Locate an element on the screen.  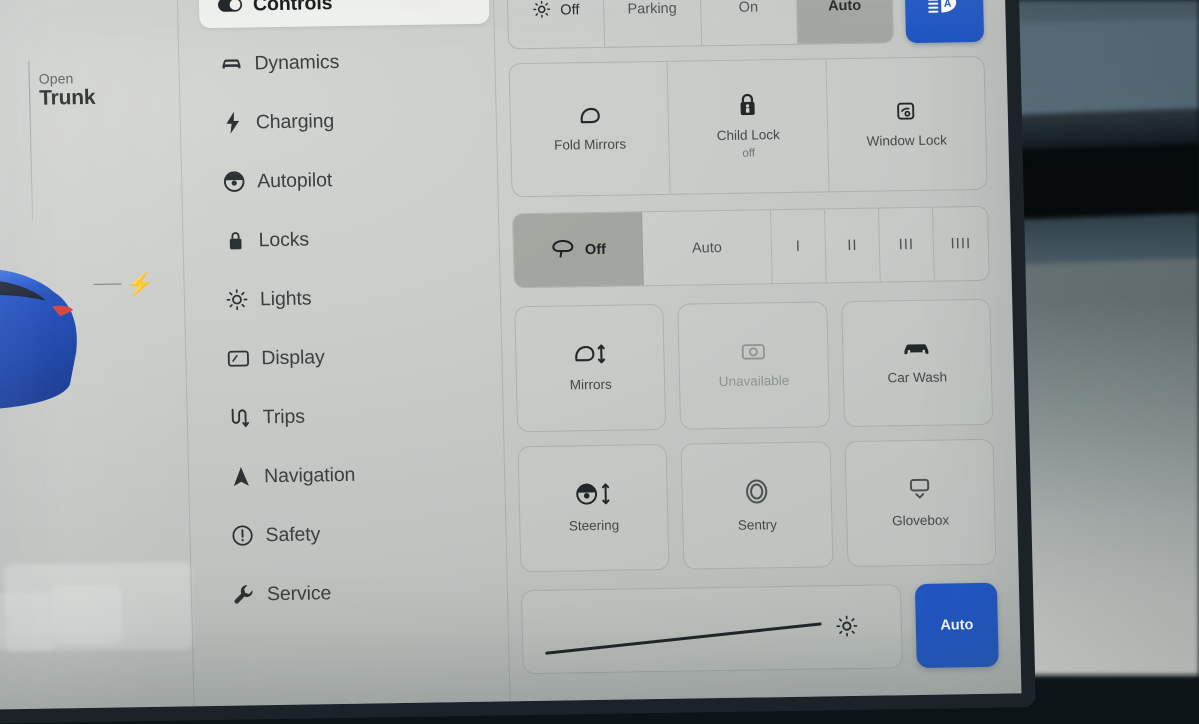
vehicle-image is located at coordinates (78, 343).